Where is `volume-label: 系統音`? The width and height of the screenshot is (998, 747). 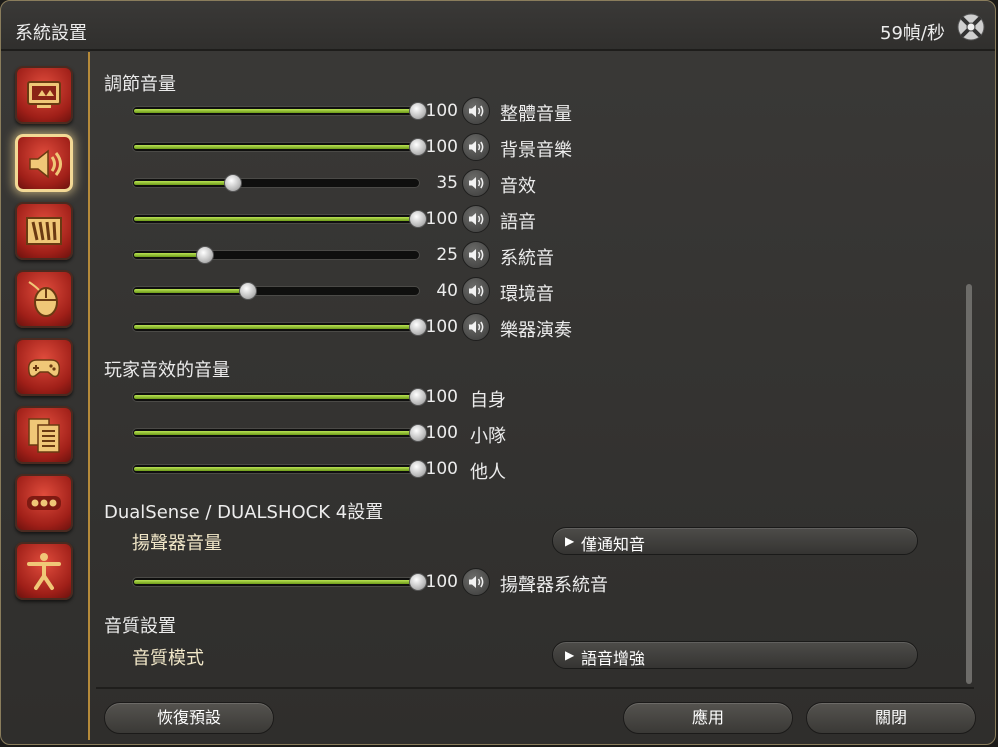
volume-label: 系統音 is located at coordinates (527, 258).